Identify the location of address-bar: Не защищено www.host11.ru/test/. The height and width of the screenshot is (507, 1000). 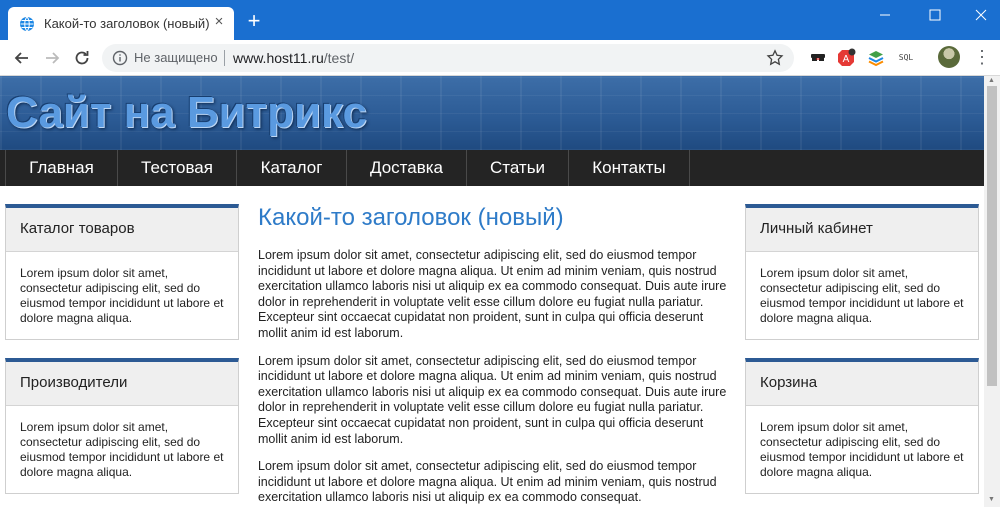
(448, 58).